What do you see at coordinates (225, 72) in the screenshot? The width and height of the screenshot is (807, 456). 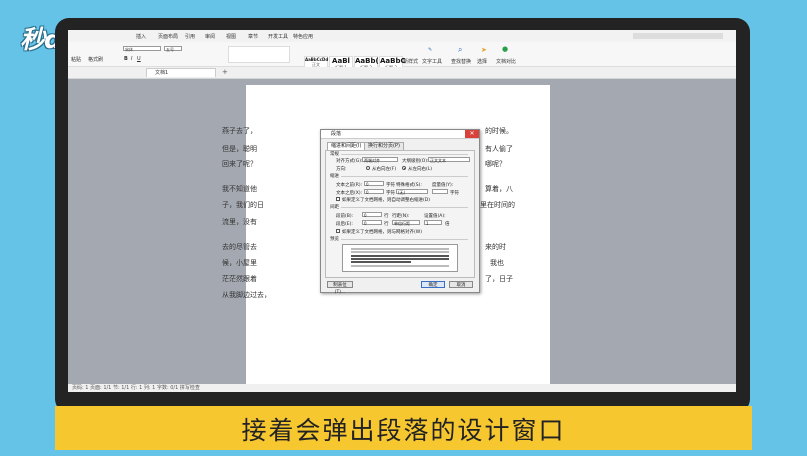 I see `new-tab-icon: +` at bounding box center [225, 72].